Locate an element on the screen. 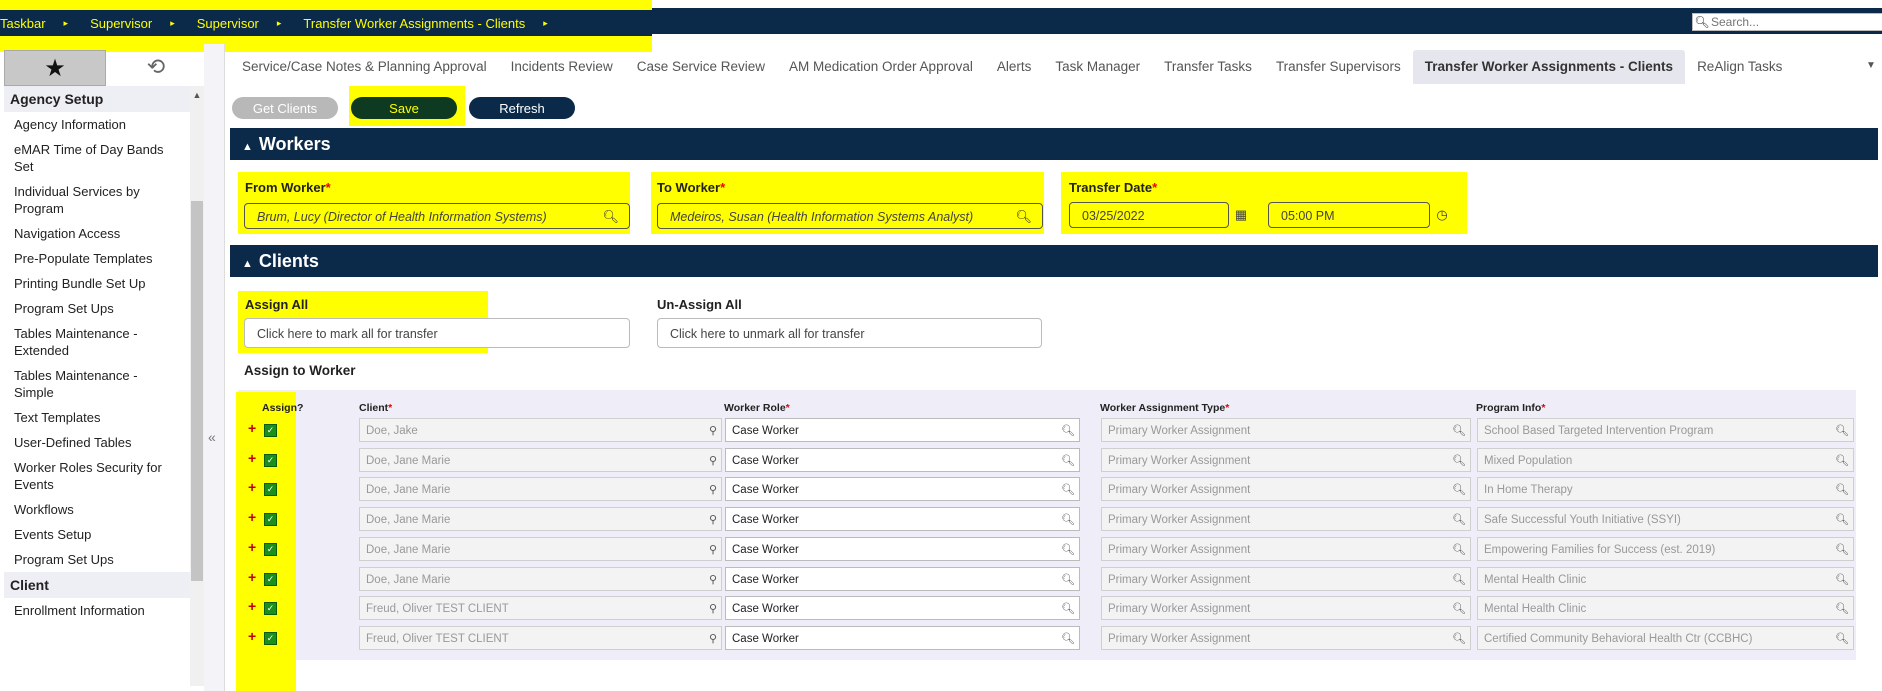  tab-alerts: Alerts is located at coordinates (1014, 67).